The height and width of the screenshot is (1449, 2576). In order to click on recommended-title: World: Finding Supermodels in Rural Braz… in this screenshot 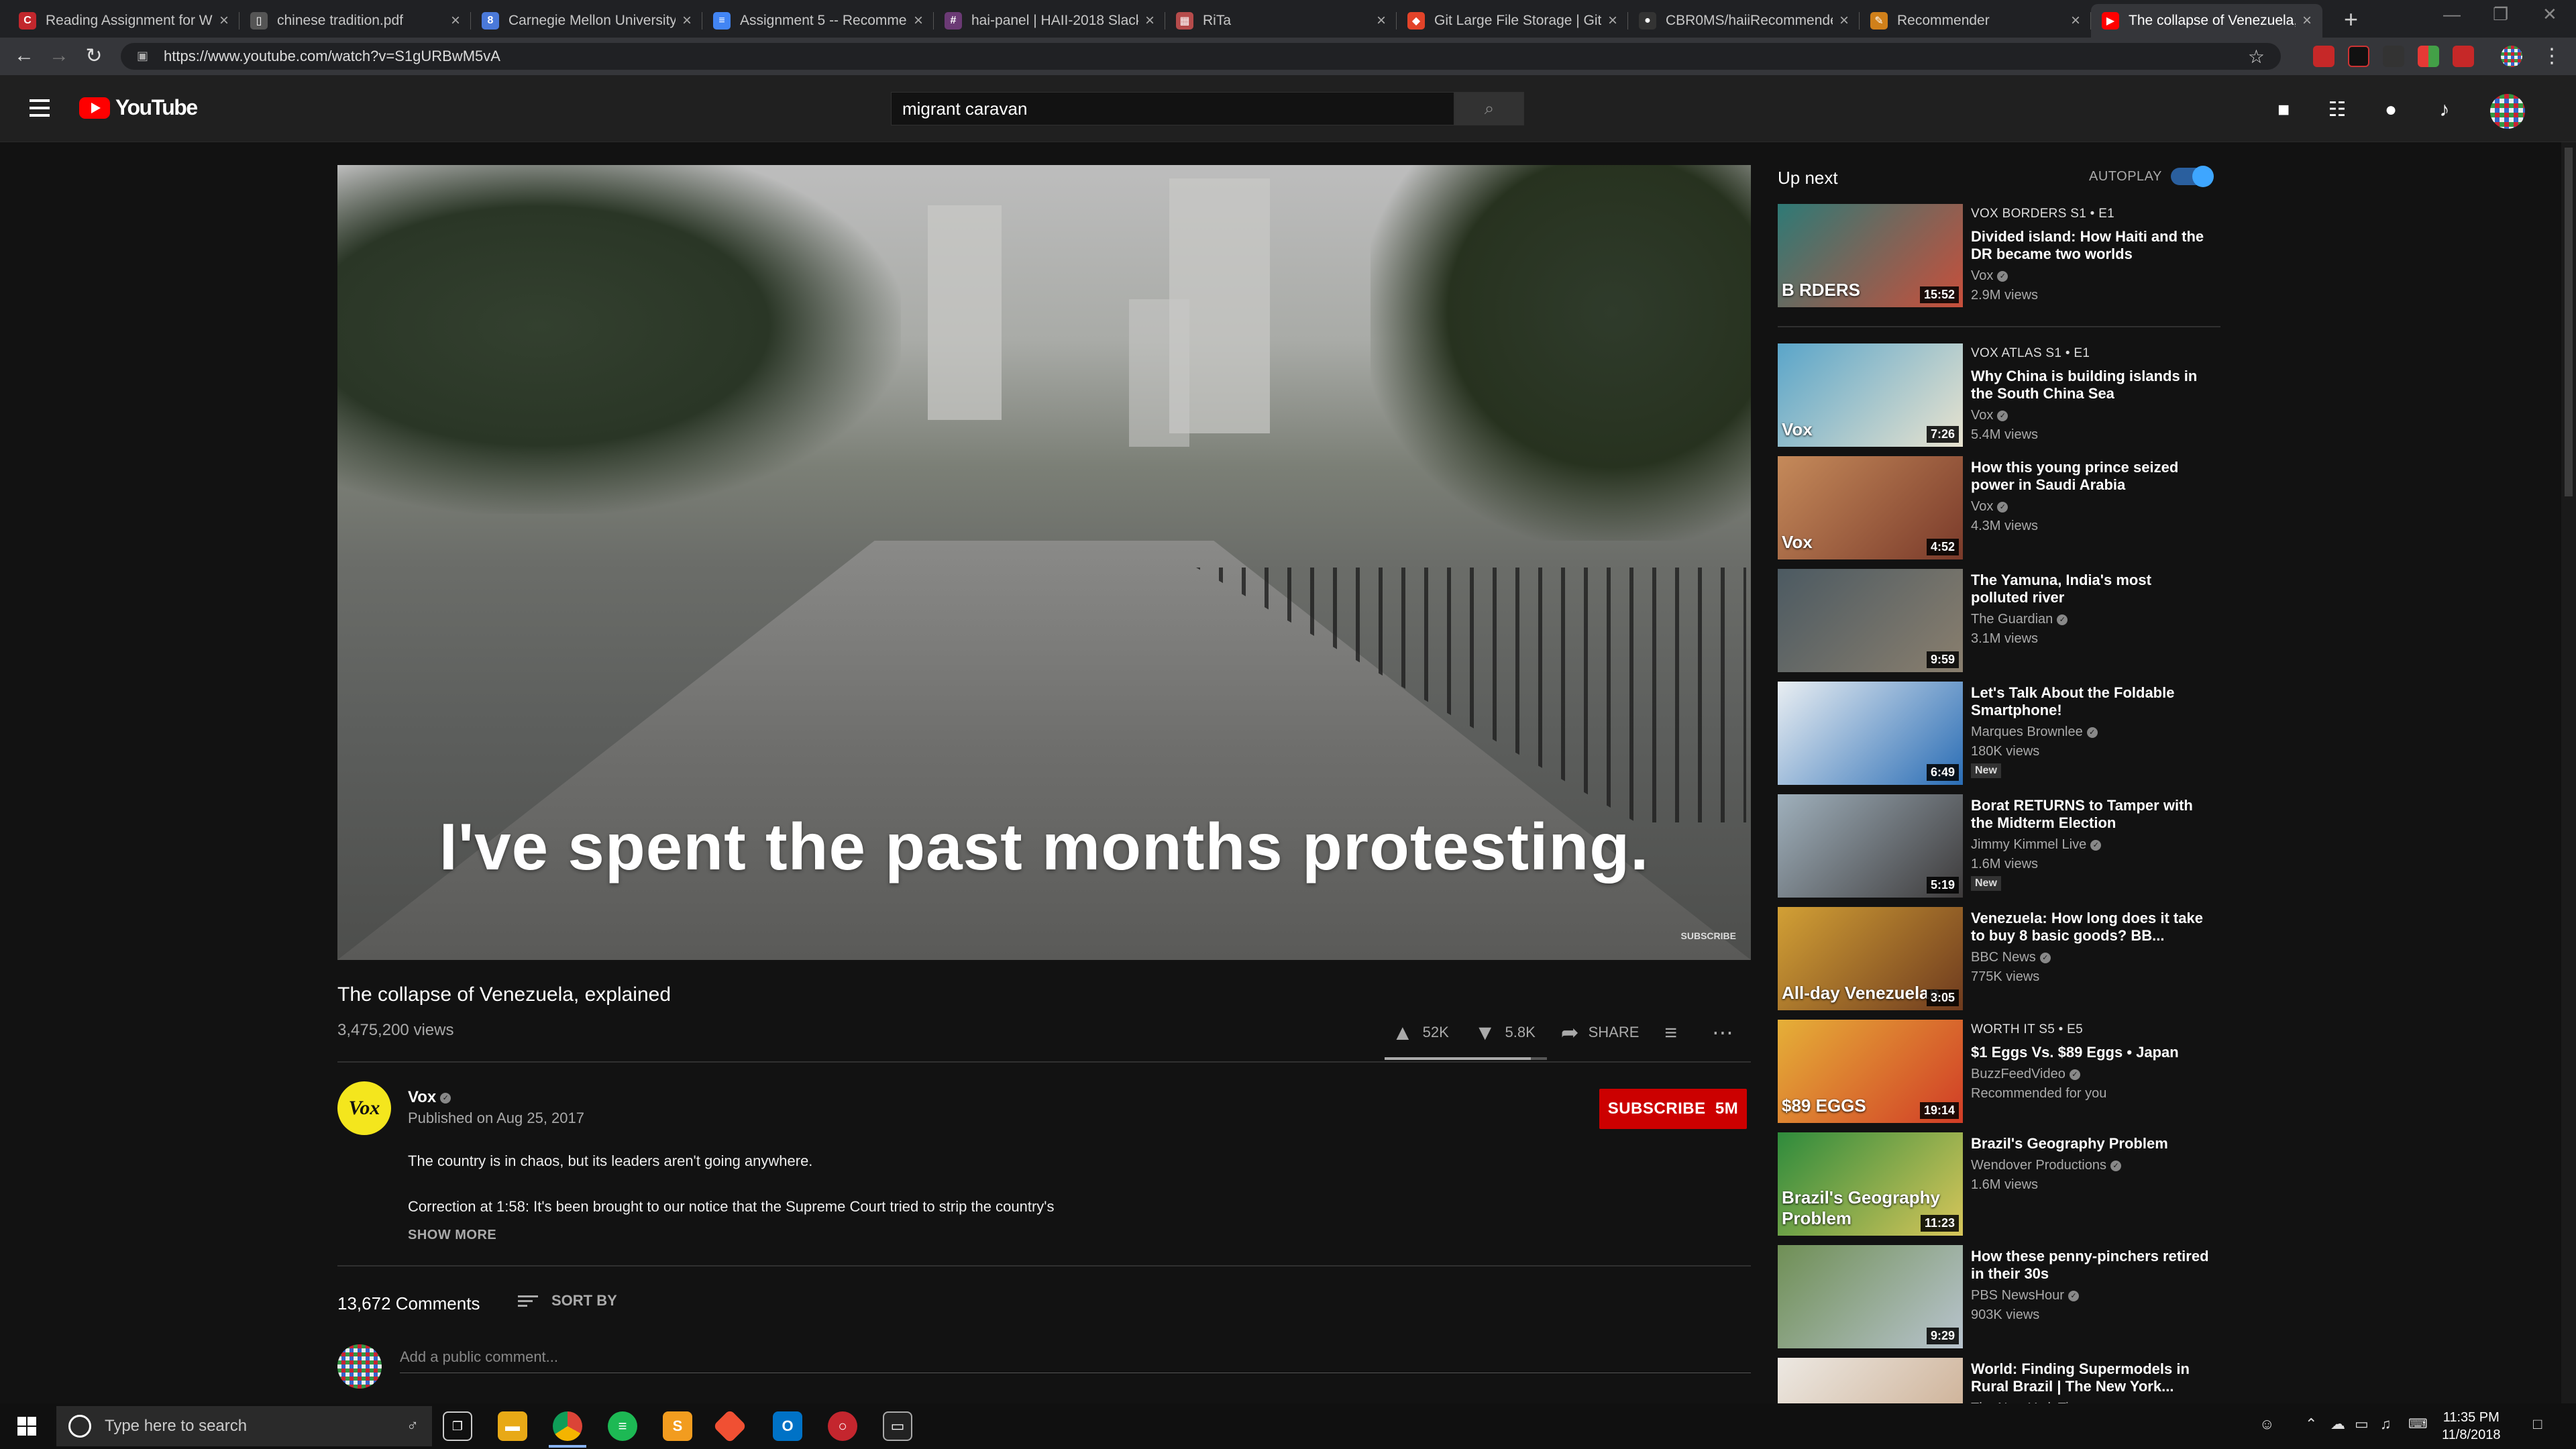, I will do `click(2091, 1377)`.